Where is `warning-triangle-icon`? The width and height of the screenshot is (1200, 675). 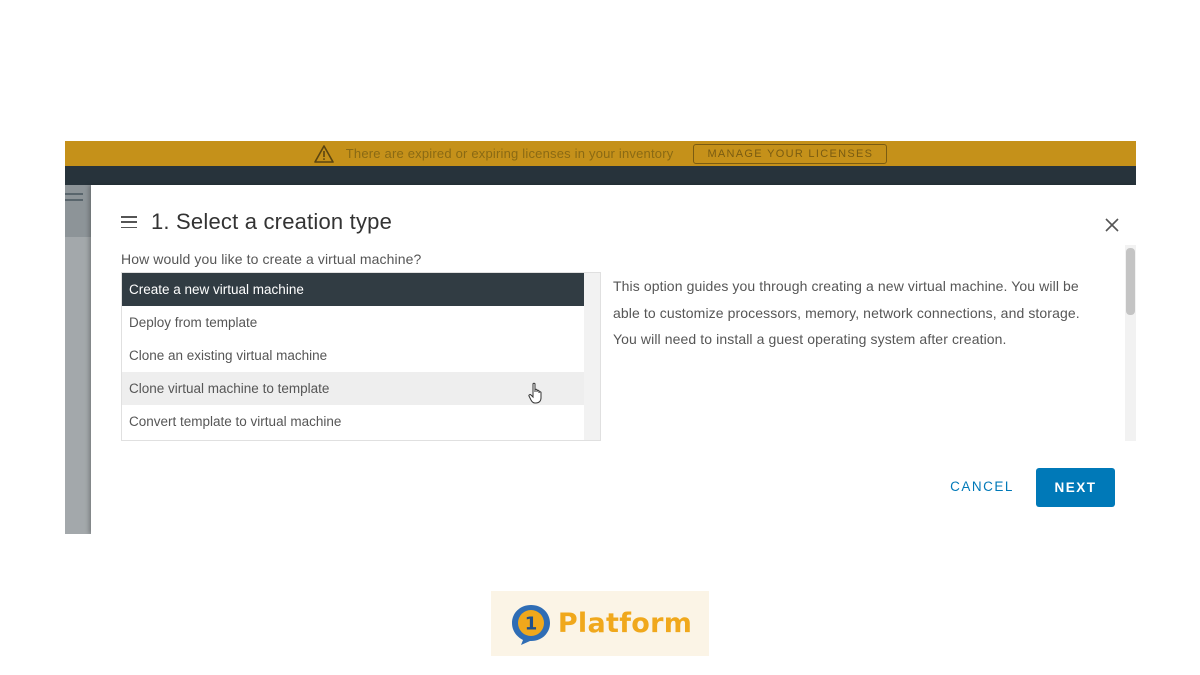
warning-triangle-icon is located at coordinates (323, 153).